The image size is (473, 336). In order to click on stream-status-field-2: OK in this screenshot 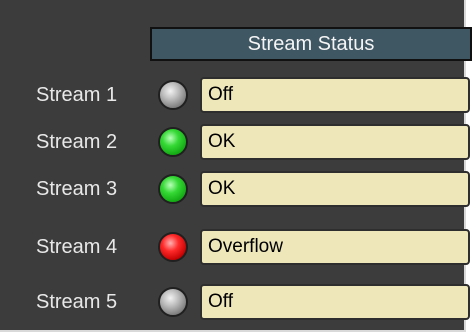, I will do `click(335, 142)`.